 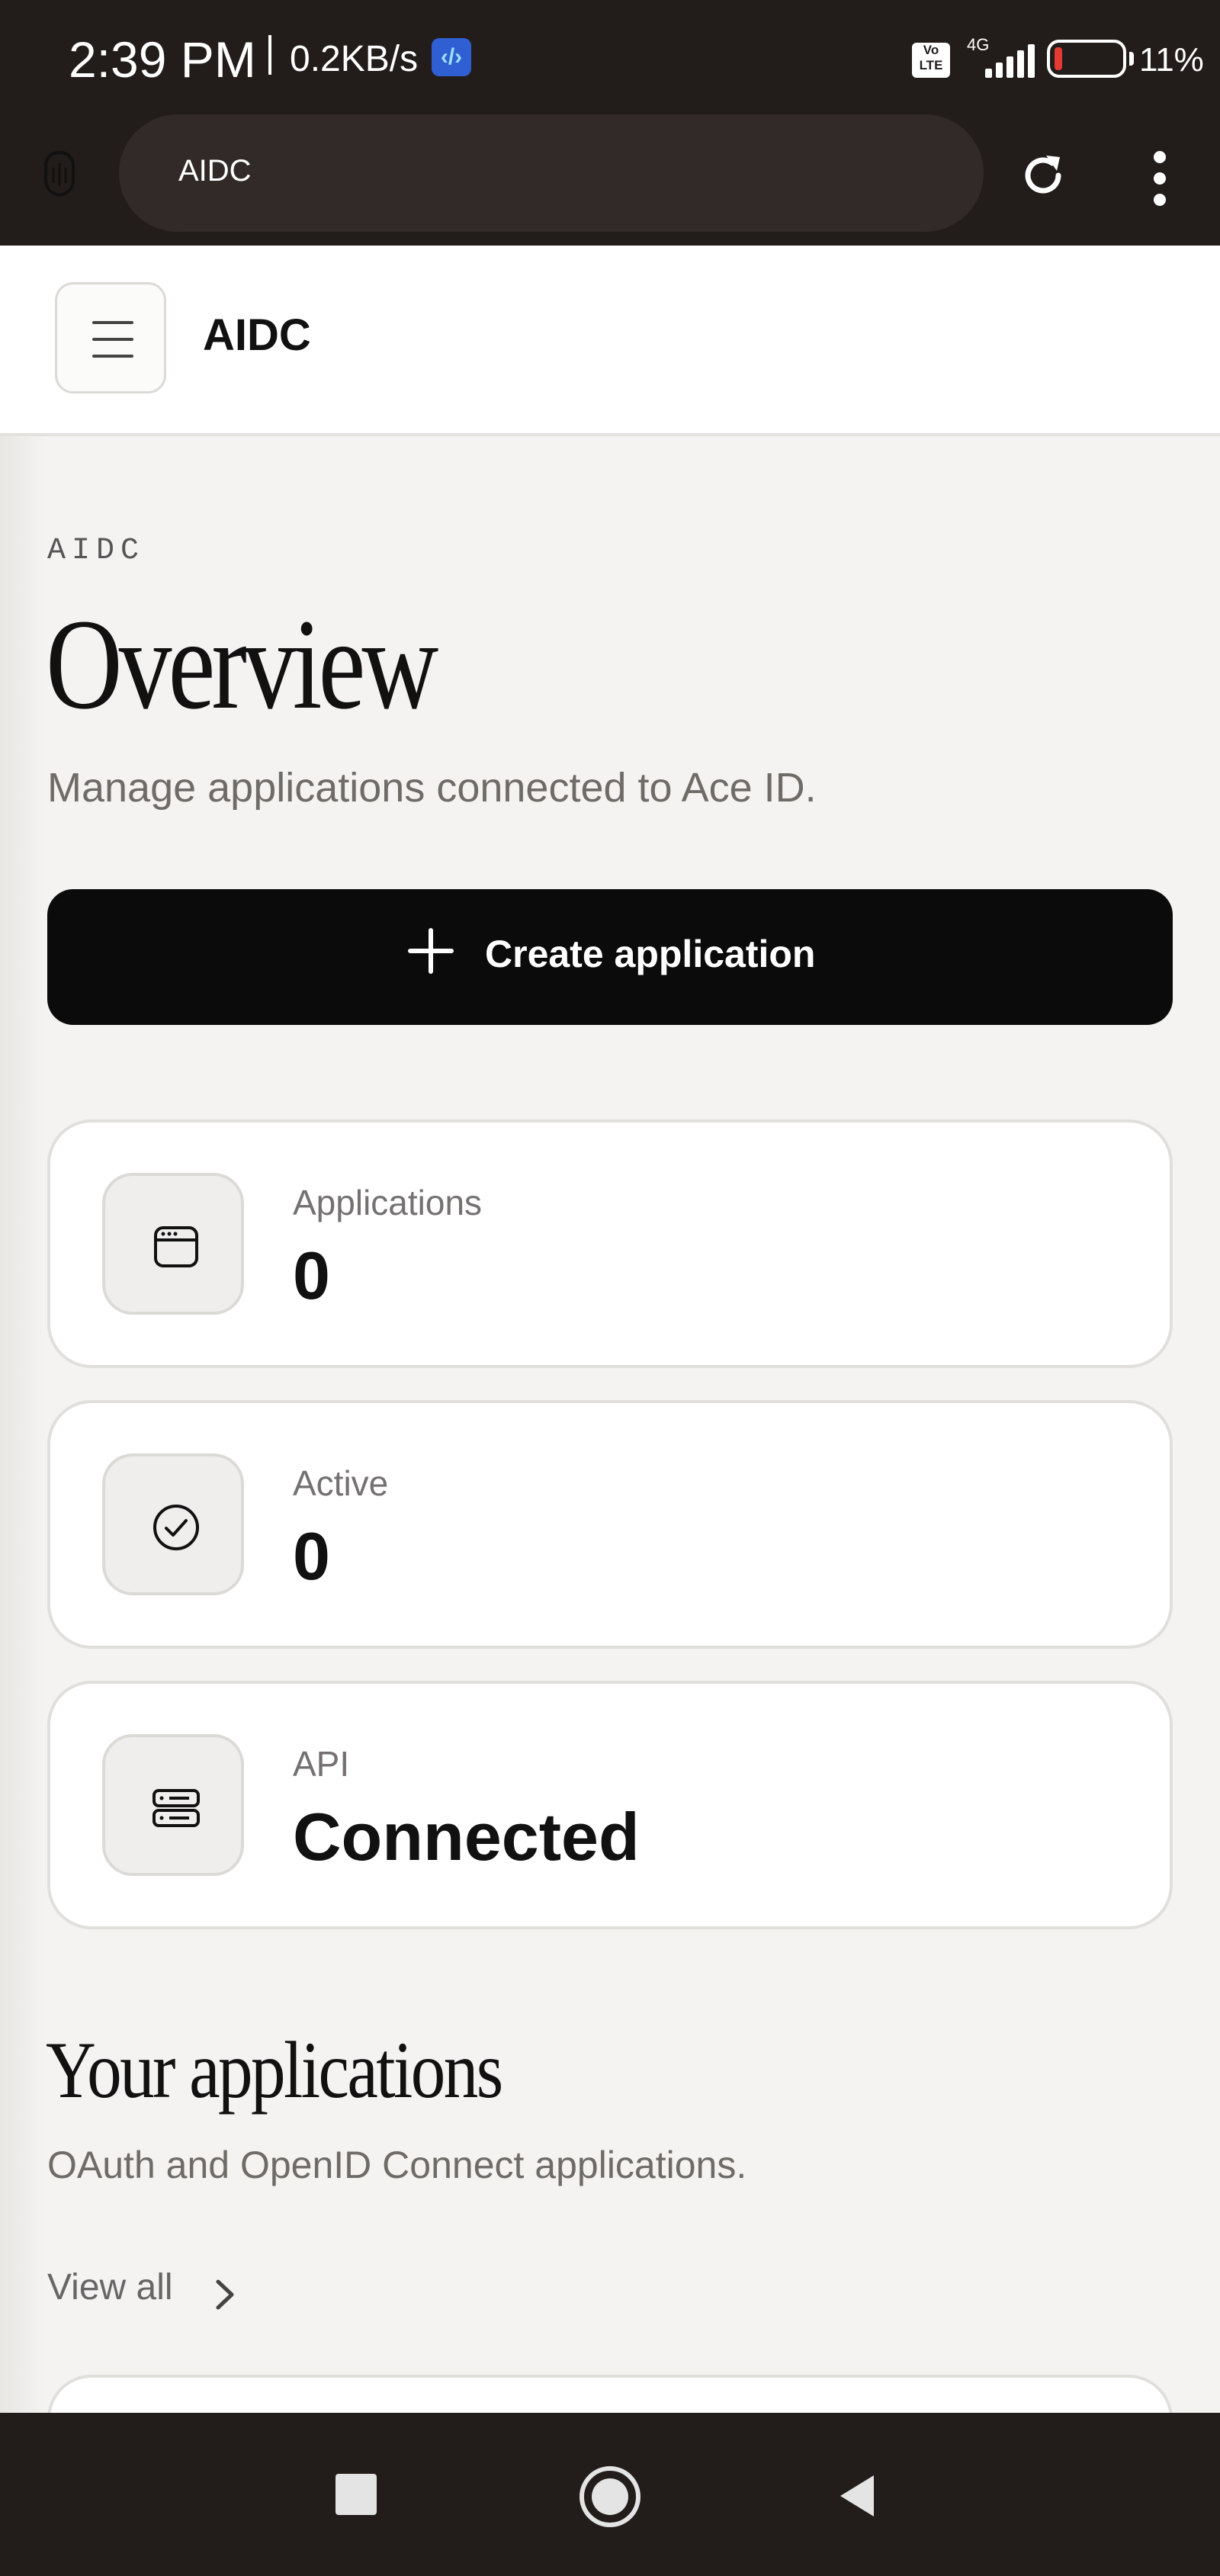 What do you see at coordinates (431, 951) in the screenshot?
I see `plus-icon` at bounding box center [431, 951].